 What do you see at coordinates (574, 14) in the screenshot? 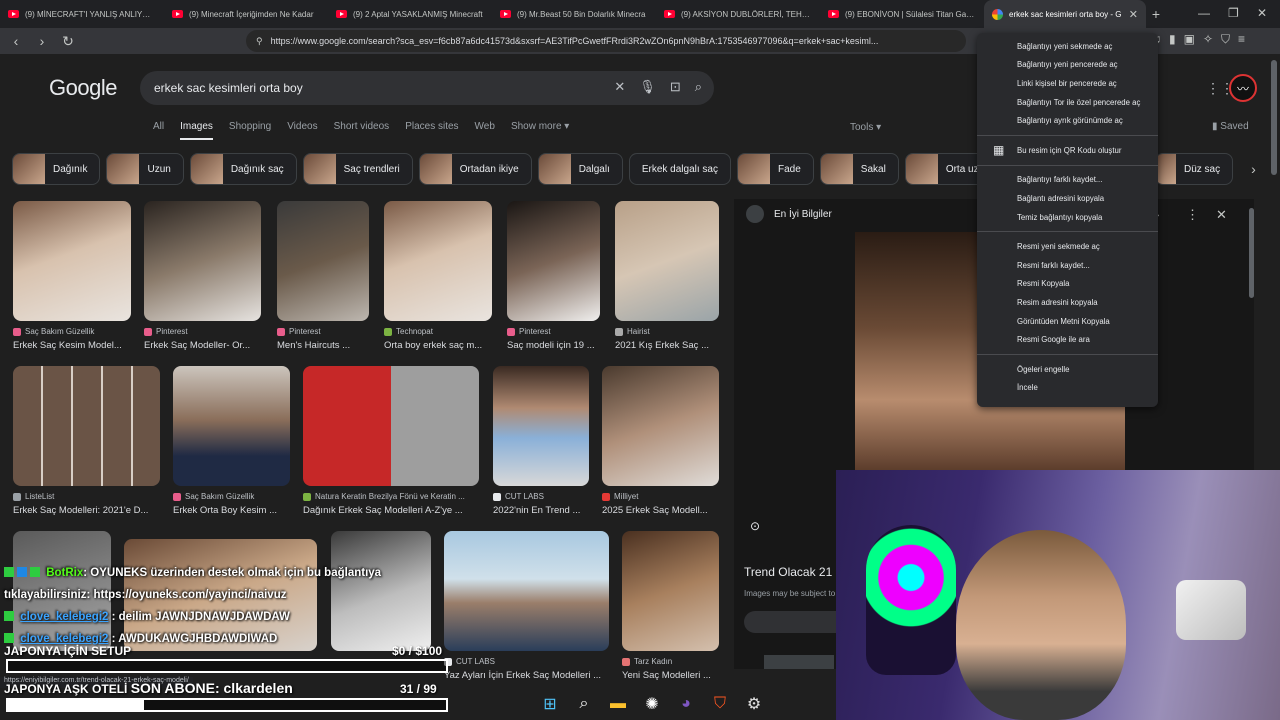
I see `browser-tab: (9) Mr.Beast 50 Bin Dolarlık Minecra` at bounding box center [574, 14].